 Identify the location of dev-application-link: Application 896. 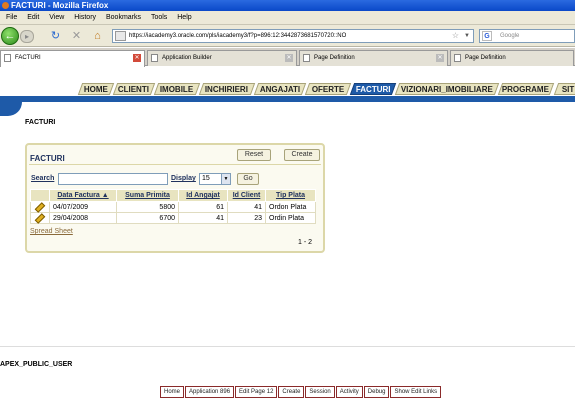
(210, 392).